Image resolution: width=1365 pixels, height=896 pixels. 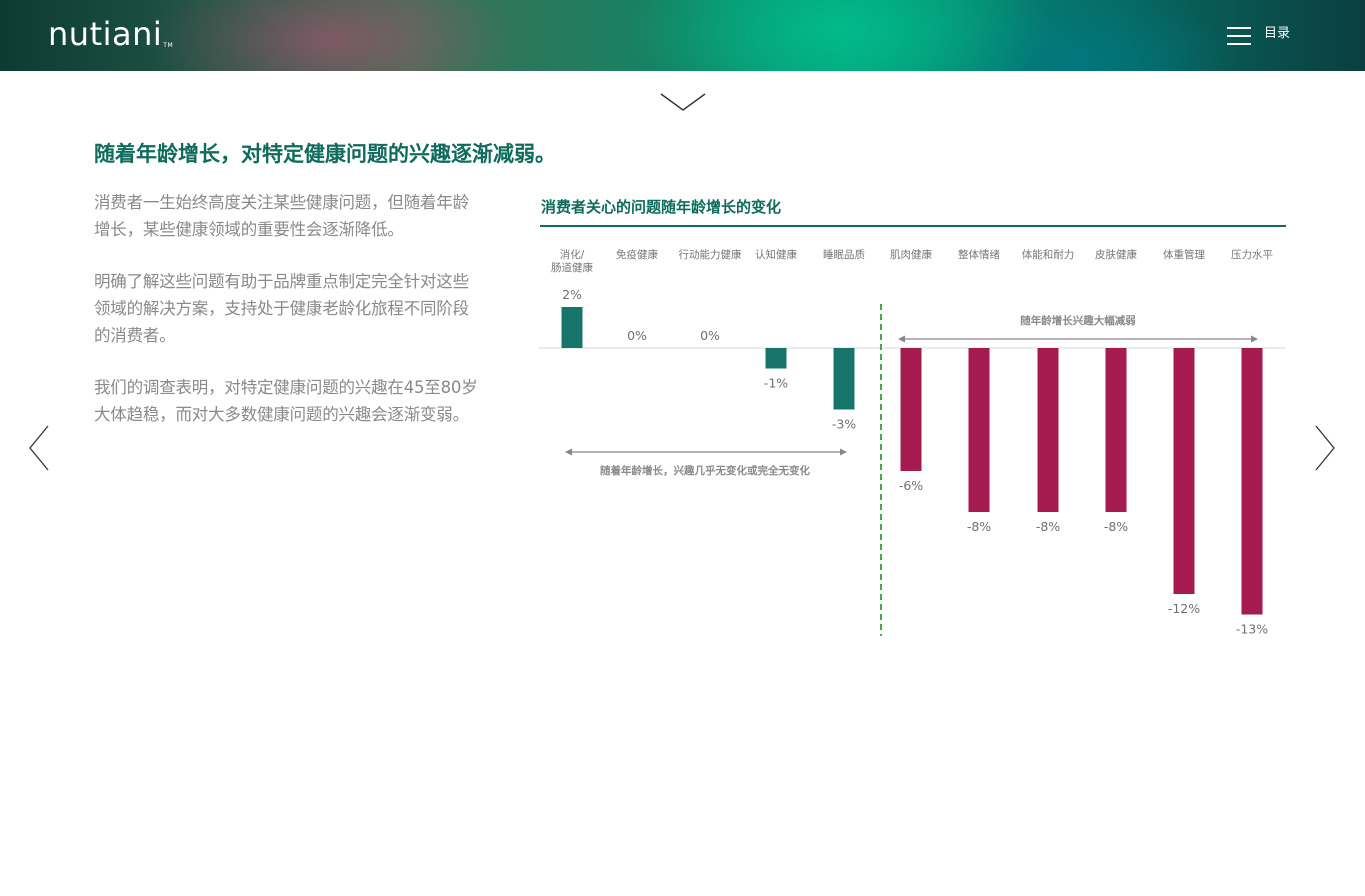 What do you see at coordinates (325, 154) in the screenshot?
I see `page-heading: 随着年龄增长，对特定健康问题的兴趣逐渐减弱。` at bounding box center [325, 154].